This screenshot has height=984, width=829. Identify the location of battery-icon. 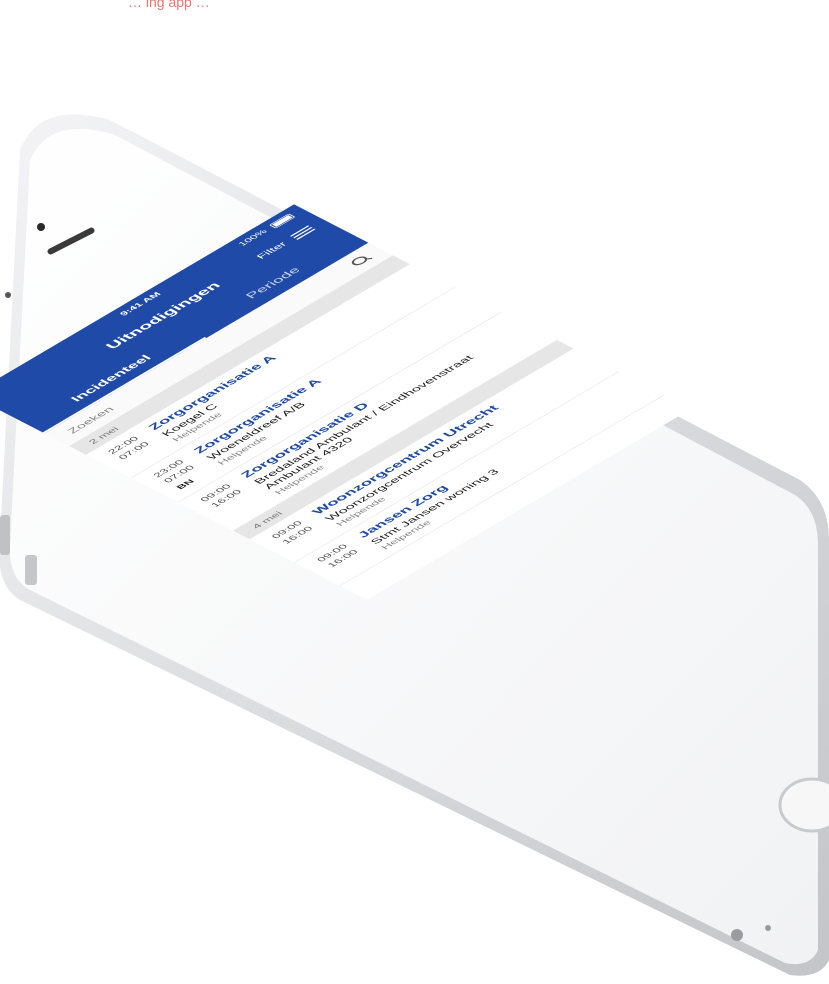
(282, 221).